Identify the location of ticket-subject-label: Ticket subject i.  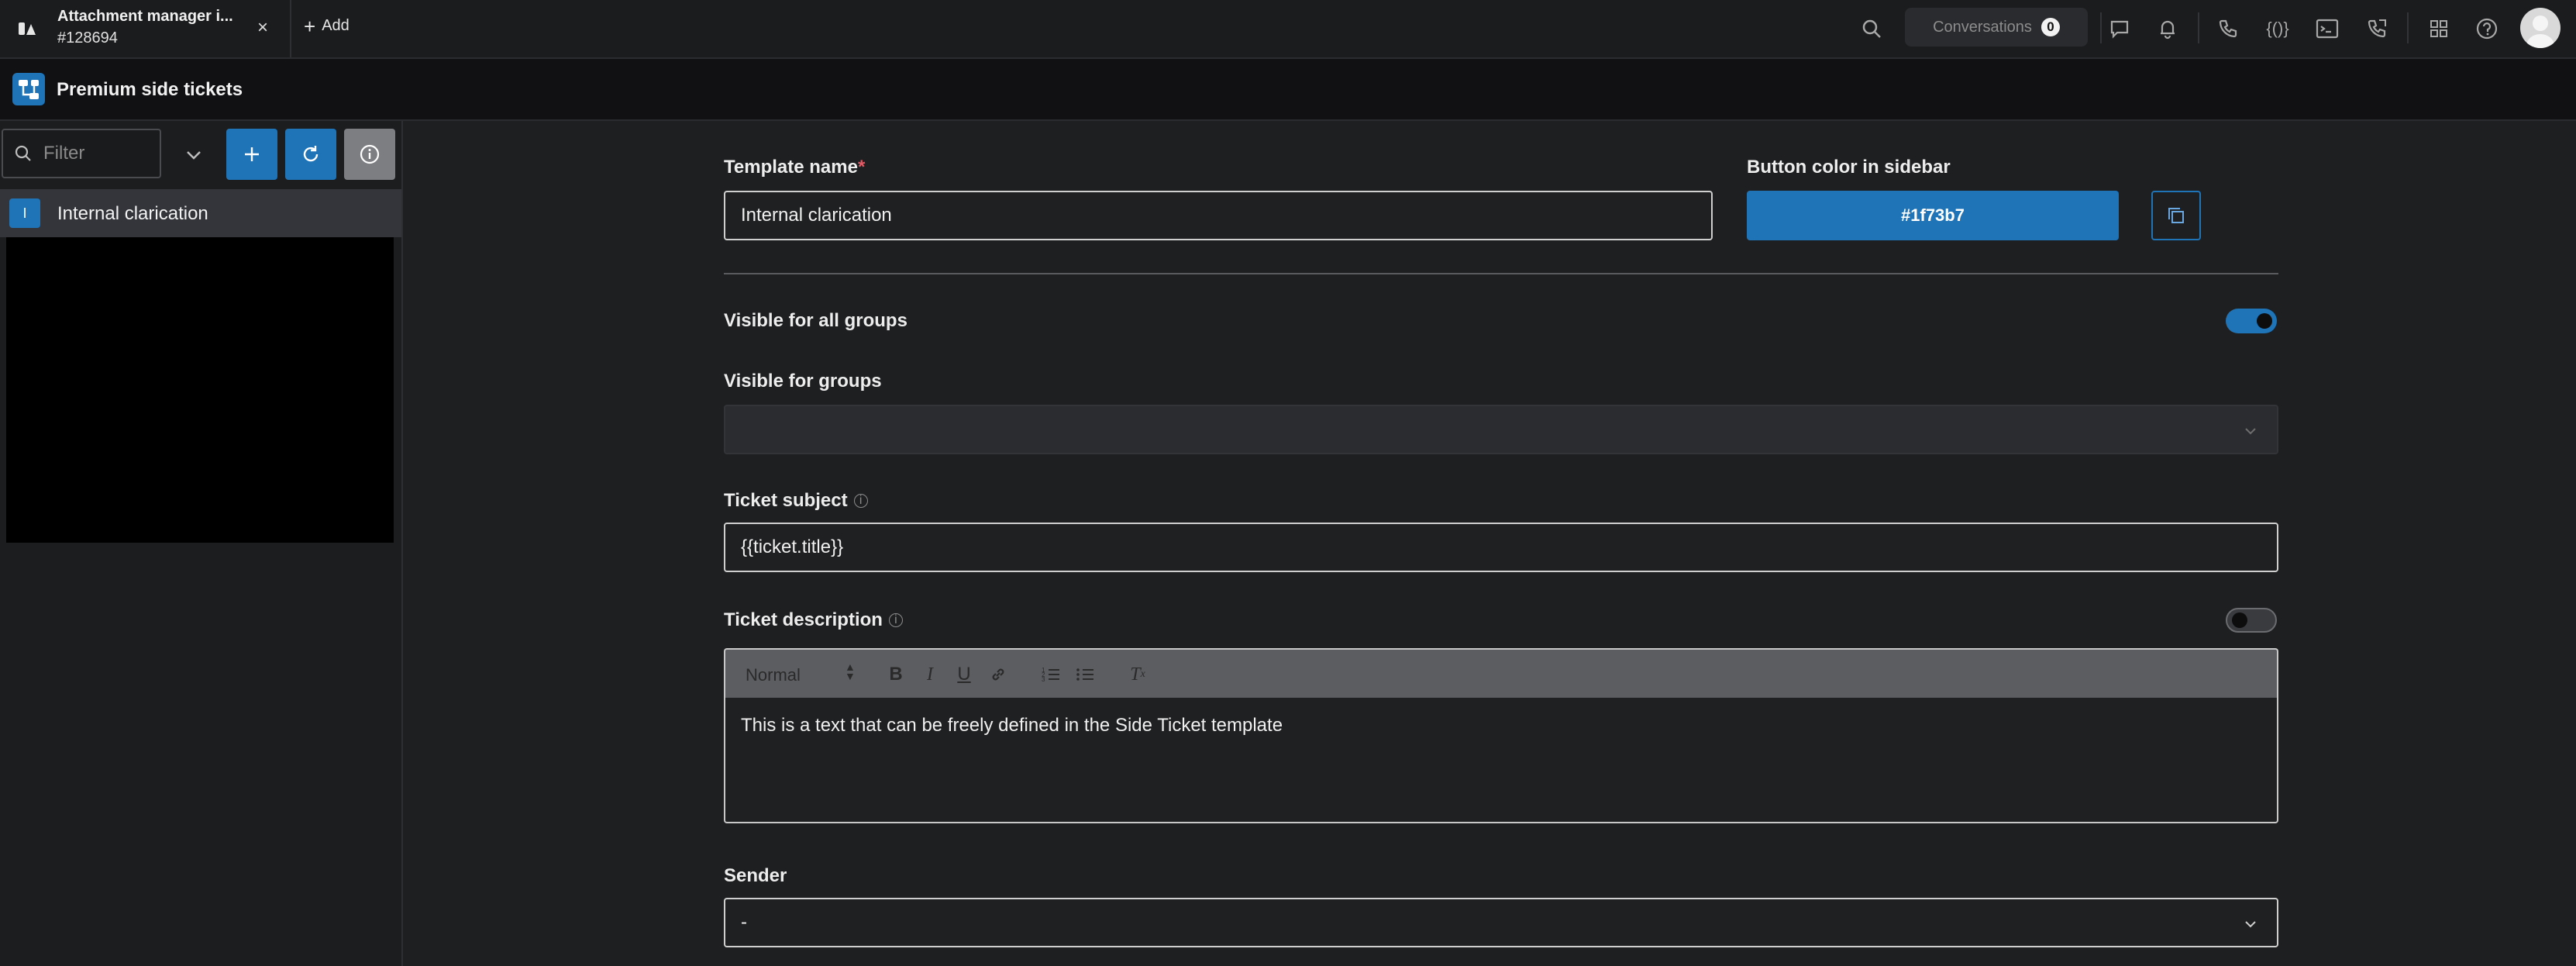
(796, 501).